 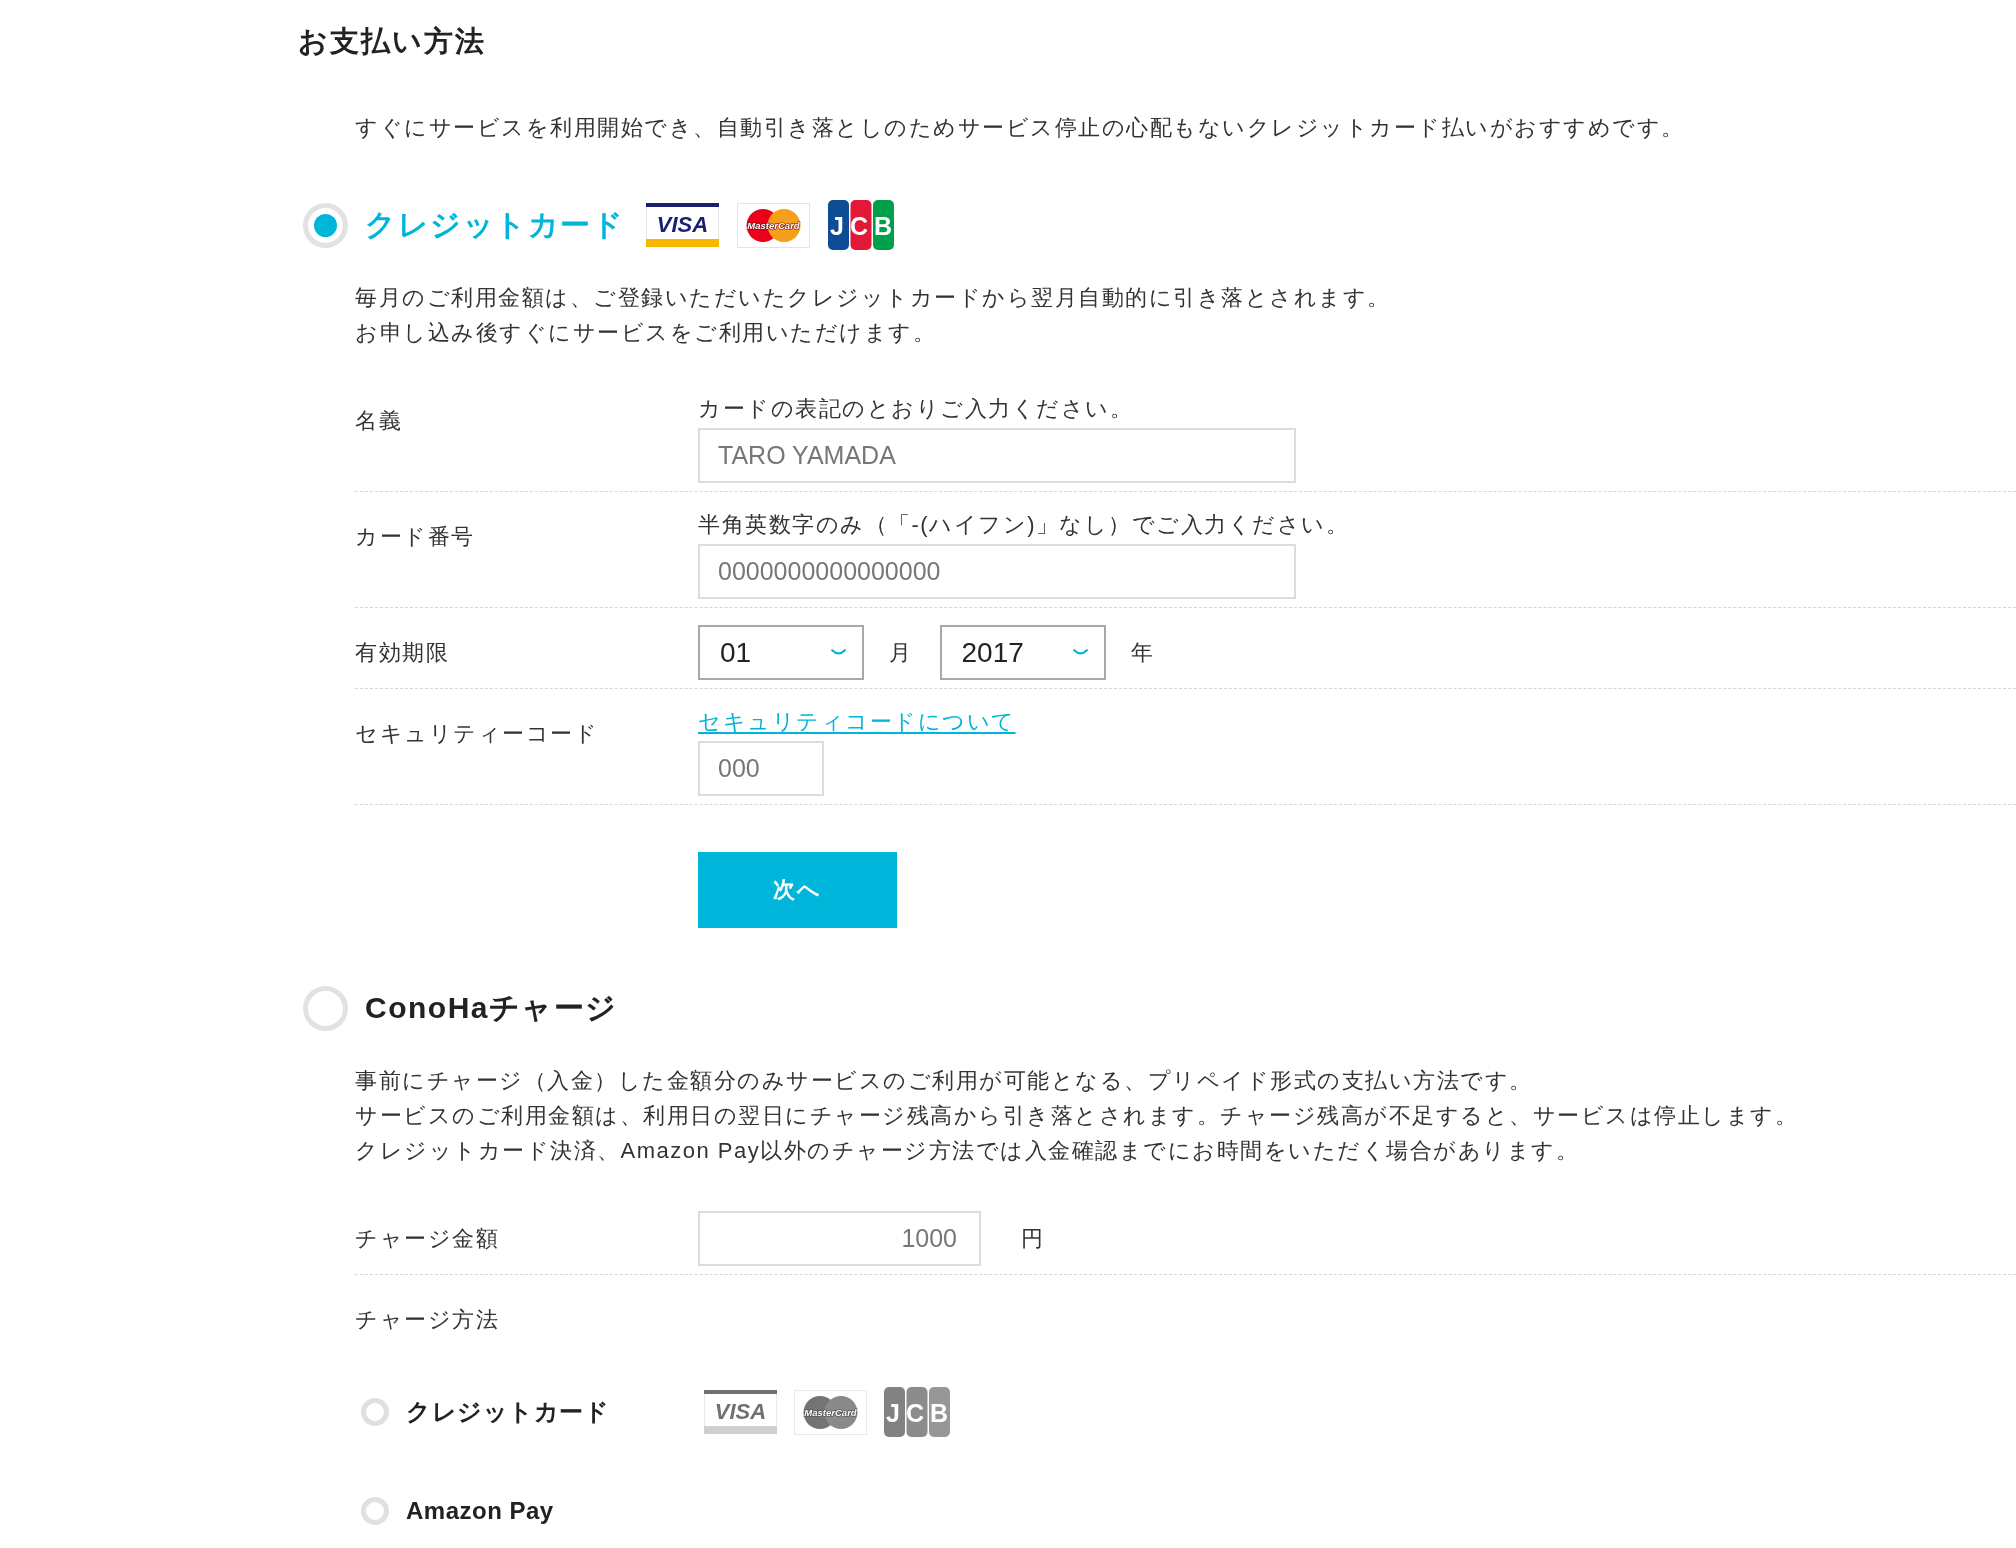 What do you see at coordinates (1024, 525) in the screenshot?
I see `field-hint: 半角英数字のみ（「-(ハイフン)」なし）でご入力ください。` at bounding box center [1024, 525].